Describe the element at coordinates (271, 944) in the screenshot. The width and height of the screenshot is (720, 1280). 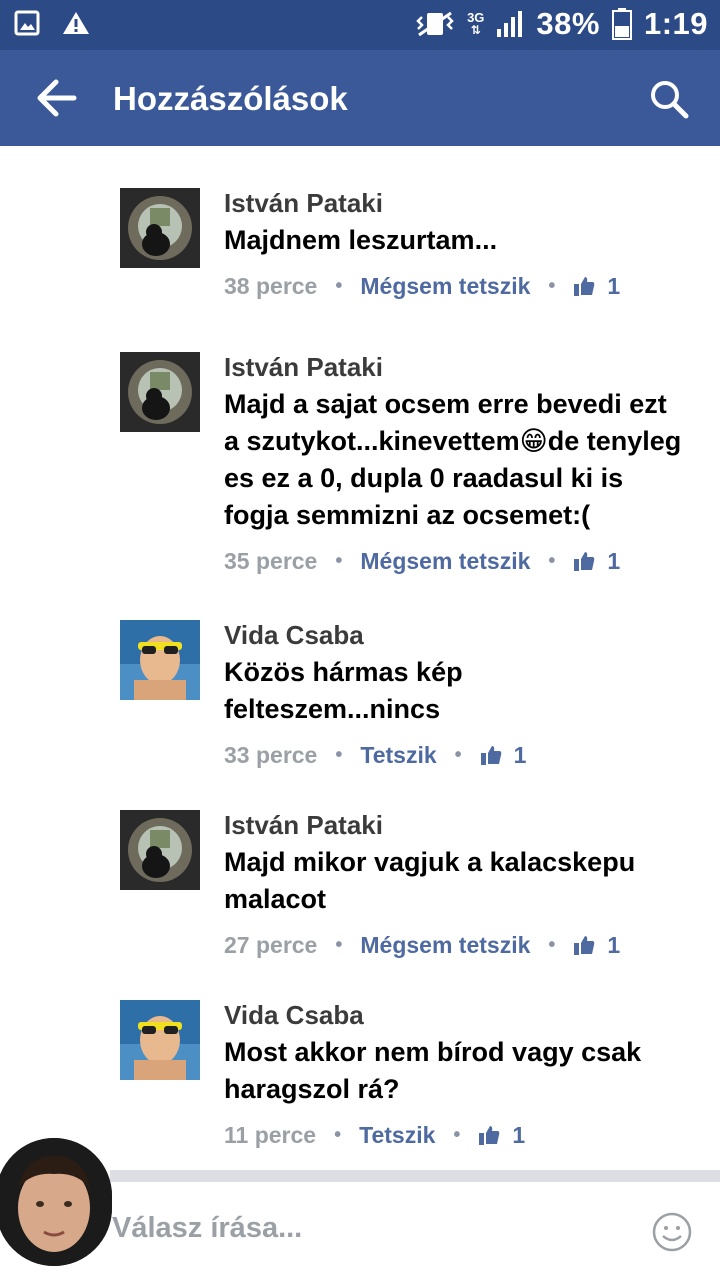
I see `comment-time: 27 perce` at that location.